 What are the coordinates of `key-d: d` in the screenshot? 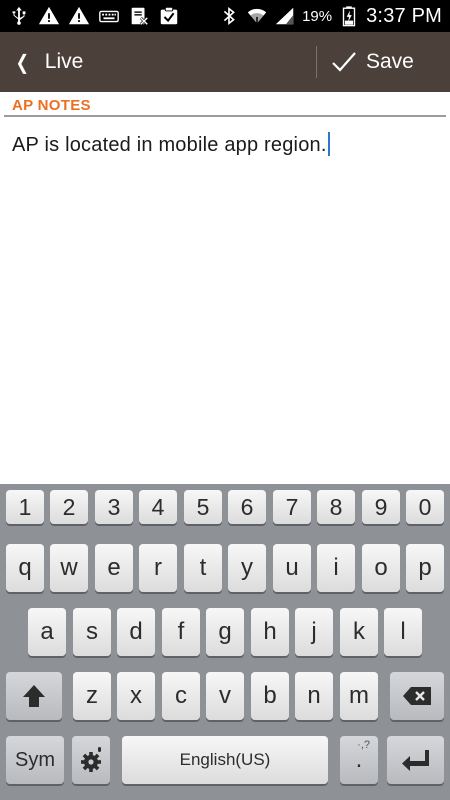 It's located at (136, 632).